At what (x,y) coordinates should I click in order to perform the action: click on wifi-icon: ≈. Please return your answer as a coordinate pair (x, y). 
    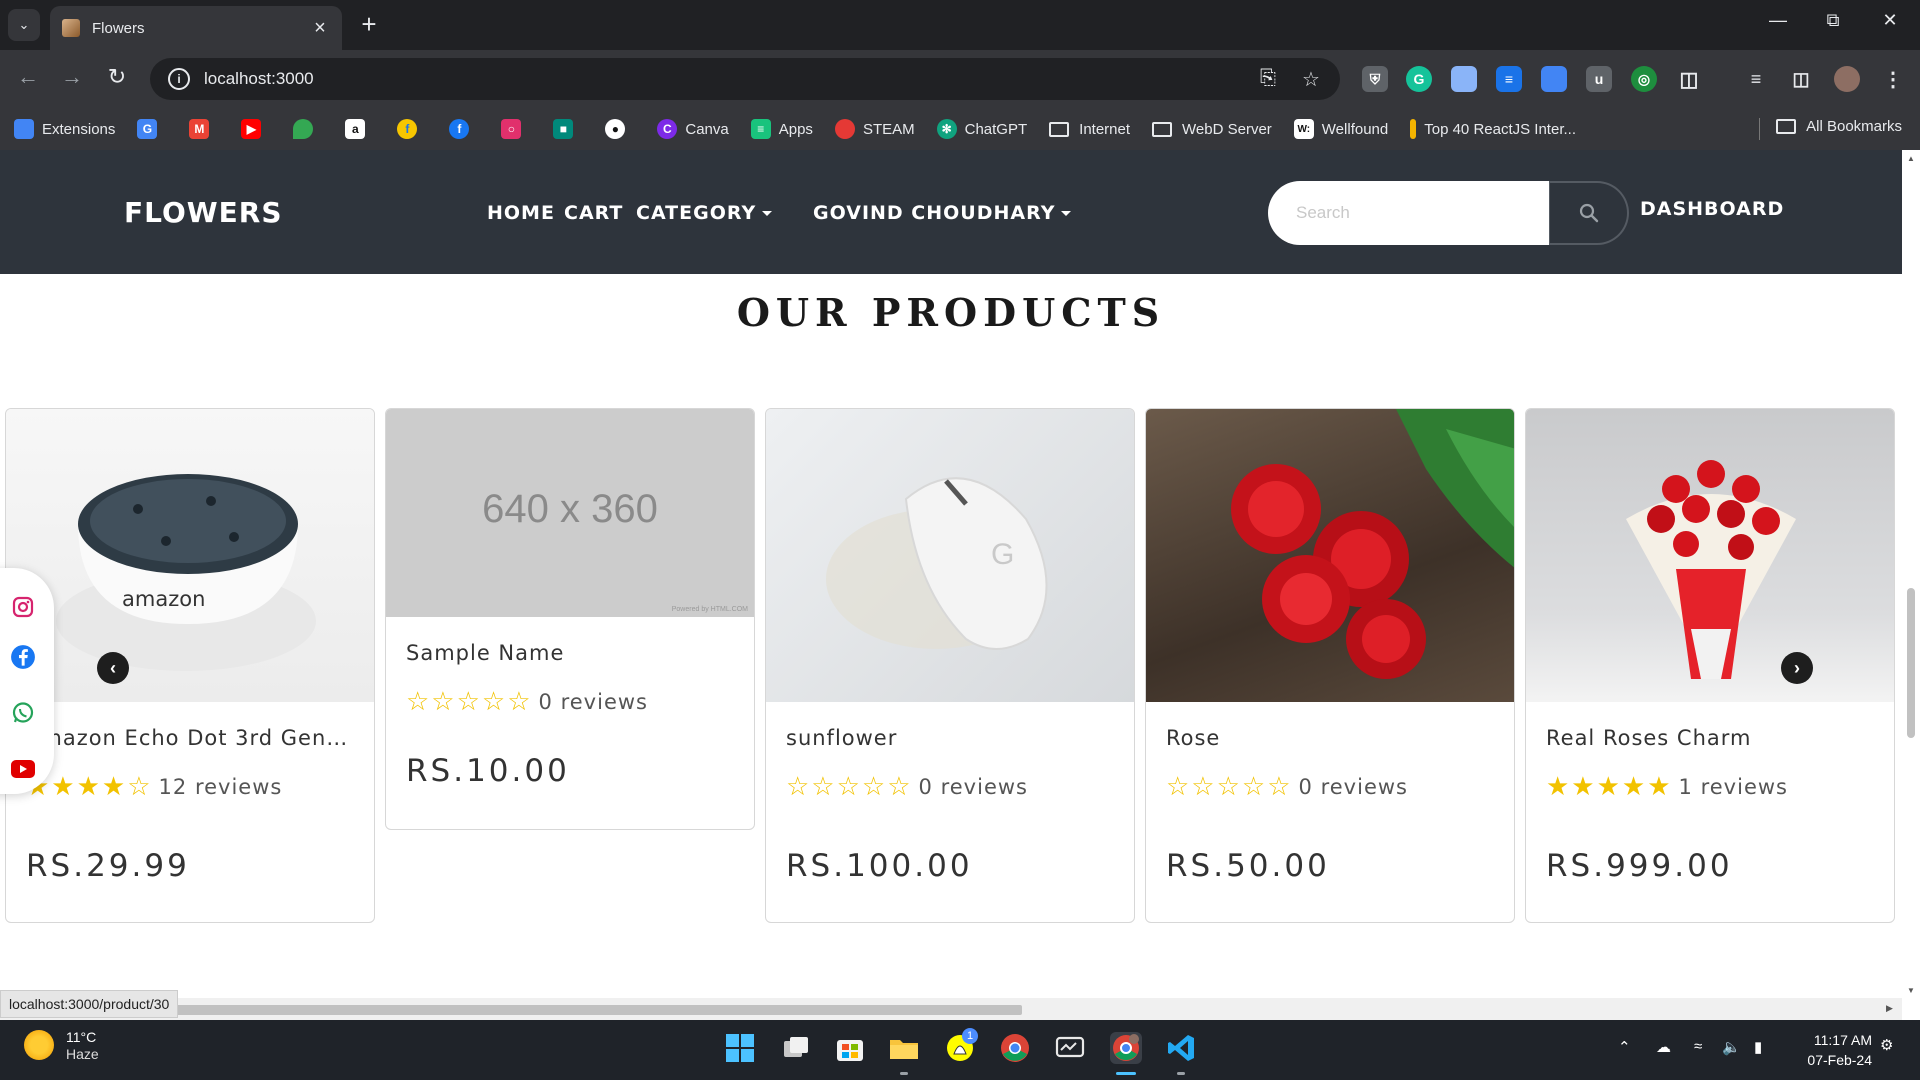
    Looking at the image, I should click on (1698, 1046).